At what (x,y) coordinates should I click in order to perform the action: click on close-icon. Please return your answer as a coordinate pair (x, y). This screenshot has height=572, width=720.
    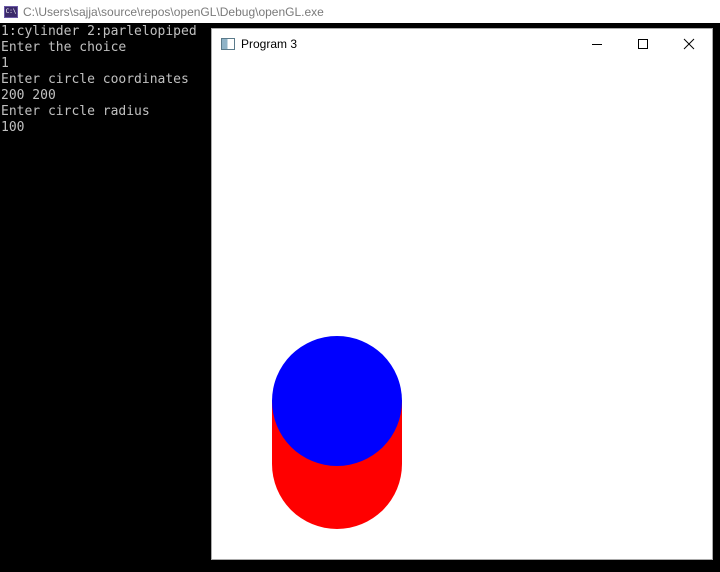
    Looking at the image, I should click on (689, 44).